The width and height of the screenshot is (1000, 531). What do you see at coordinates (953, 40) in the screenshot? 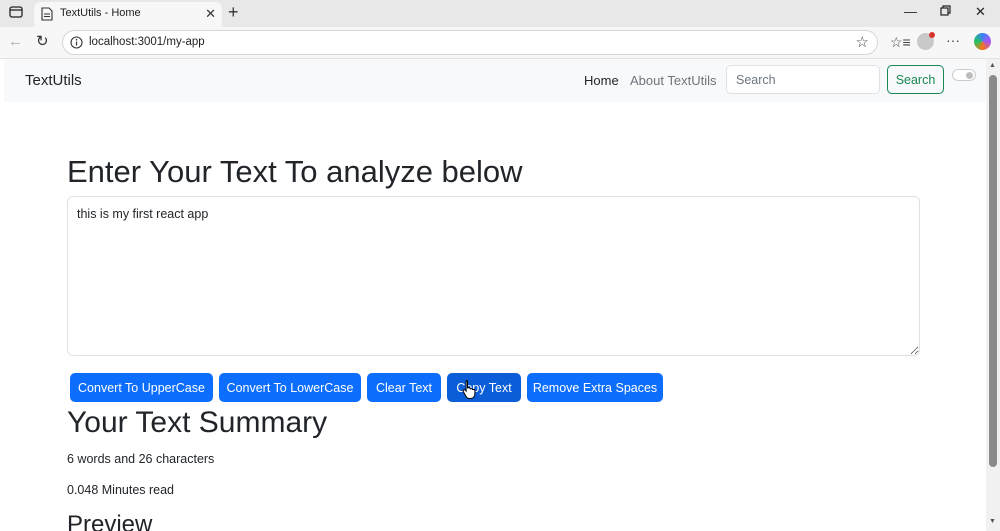
I see `more-options-icon: ···` at bounding box center [953, 40].